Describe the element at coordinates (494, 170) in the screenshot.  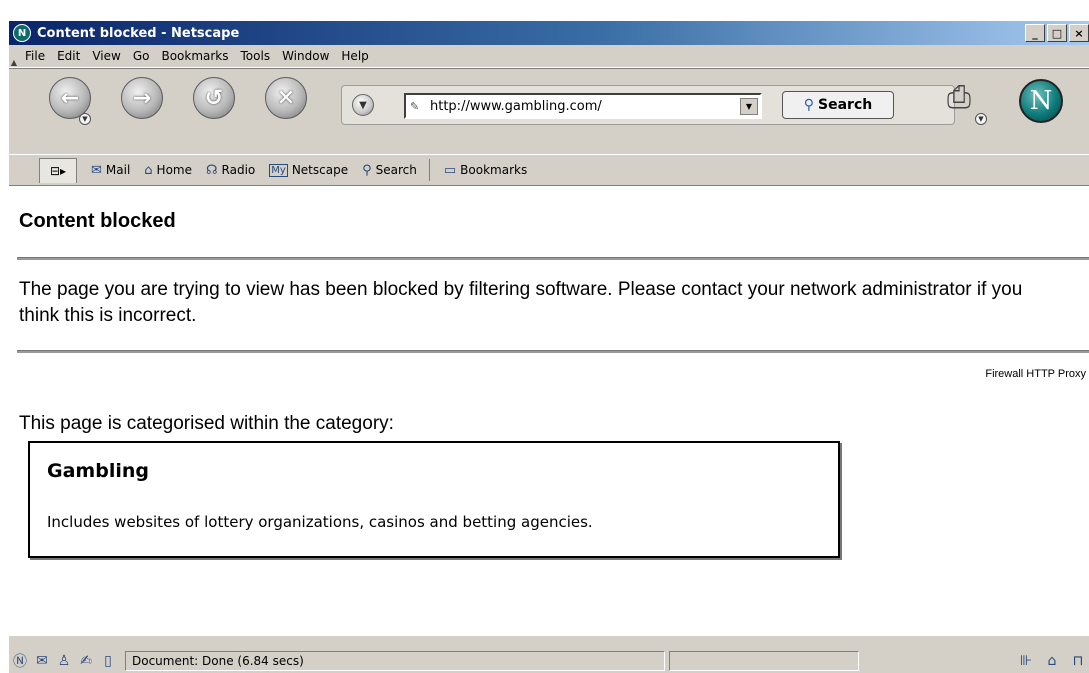
I see `toolbar-bookmarks-label: Bookmarks` at that location.